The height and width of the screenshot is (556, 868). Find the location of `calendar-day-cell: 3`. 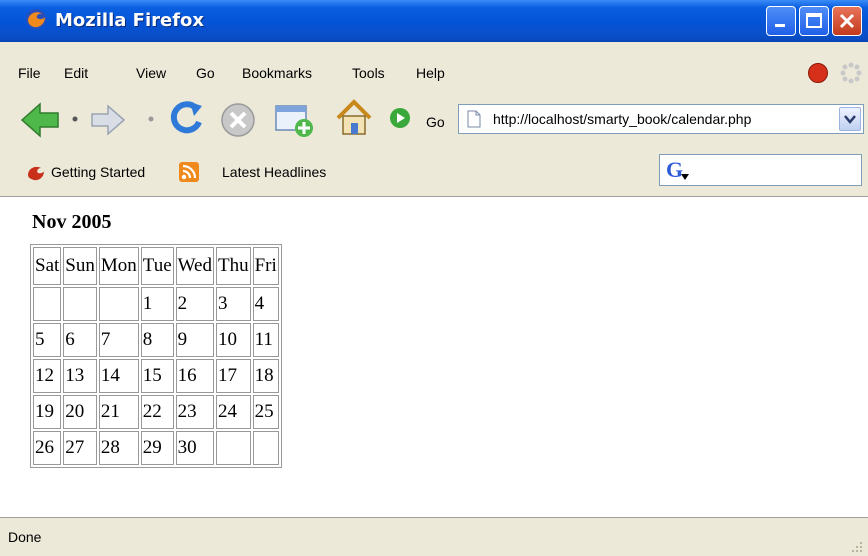

calendar-day-cell: 3 is located at coordinates (233, 304).